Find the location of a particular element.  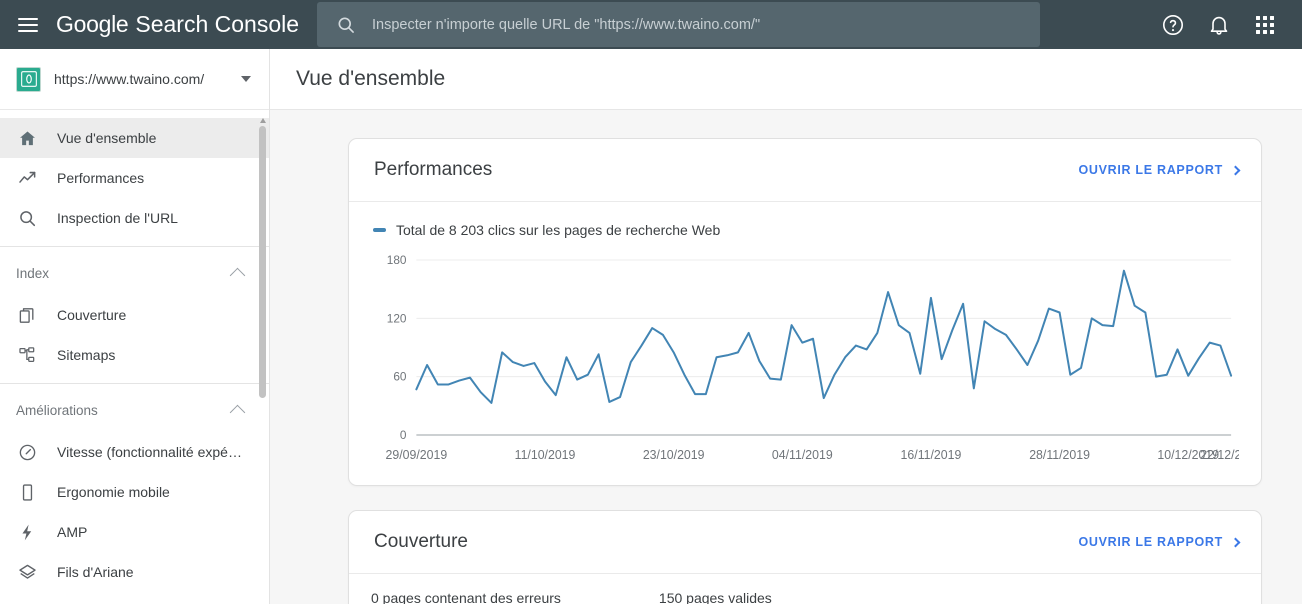

sidebar-item-couverture: Couverture is located at coordinates (134, 315).